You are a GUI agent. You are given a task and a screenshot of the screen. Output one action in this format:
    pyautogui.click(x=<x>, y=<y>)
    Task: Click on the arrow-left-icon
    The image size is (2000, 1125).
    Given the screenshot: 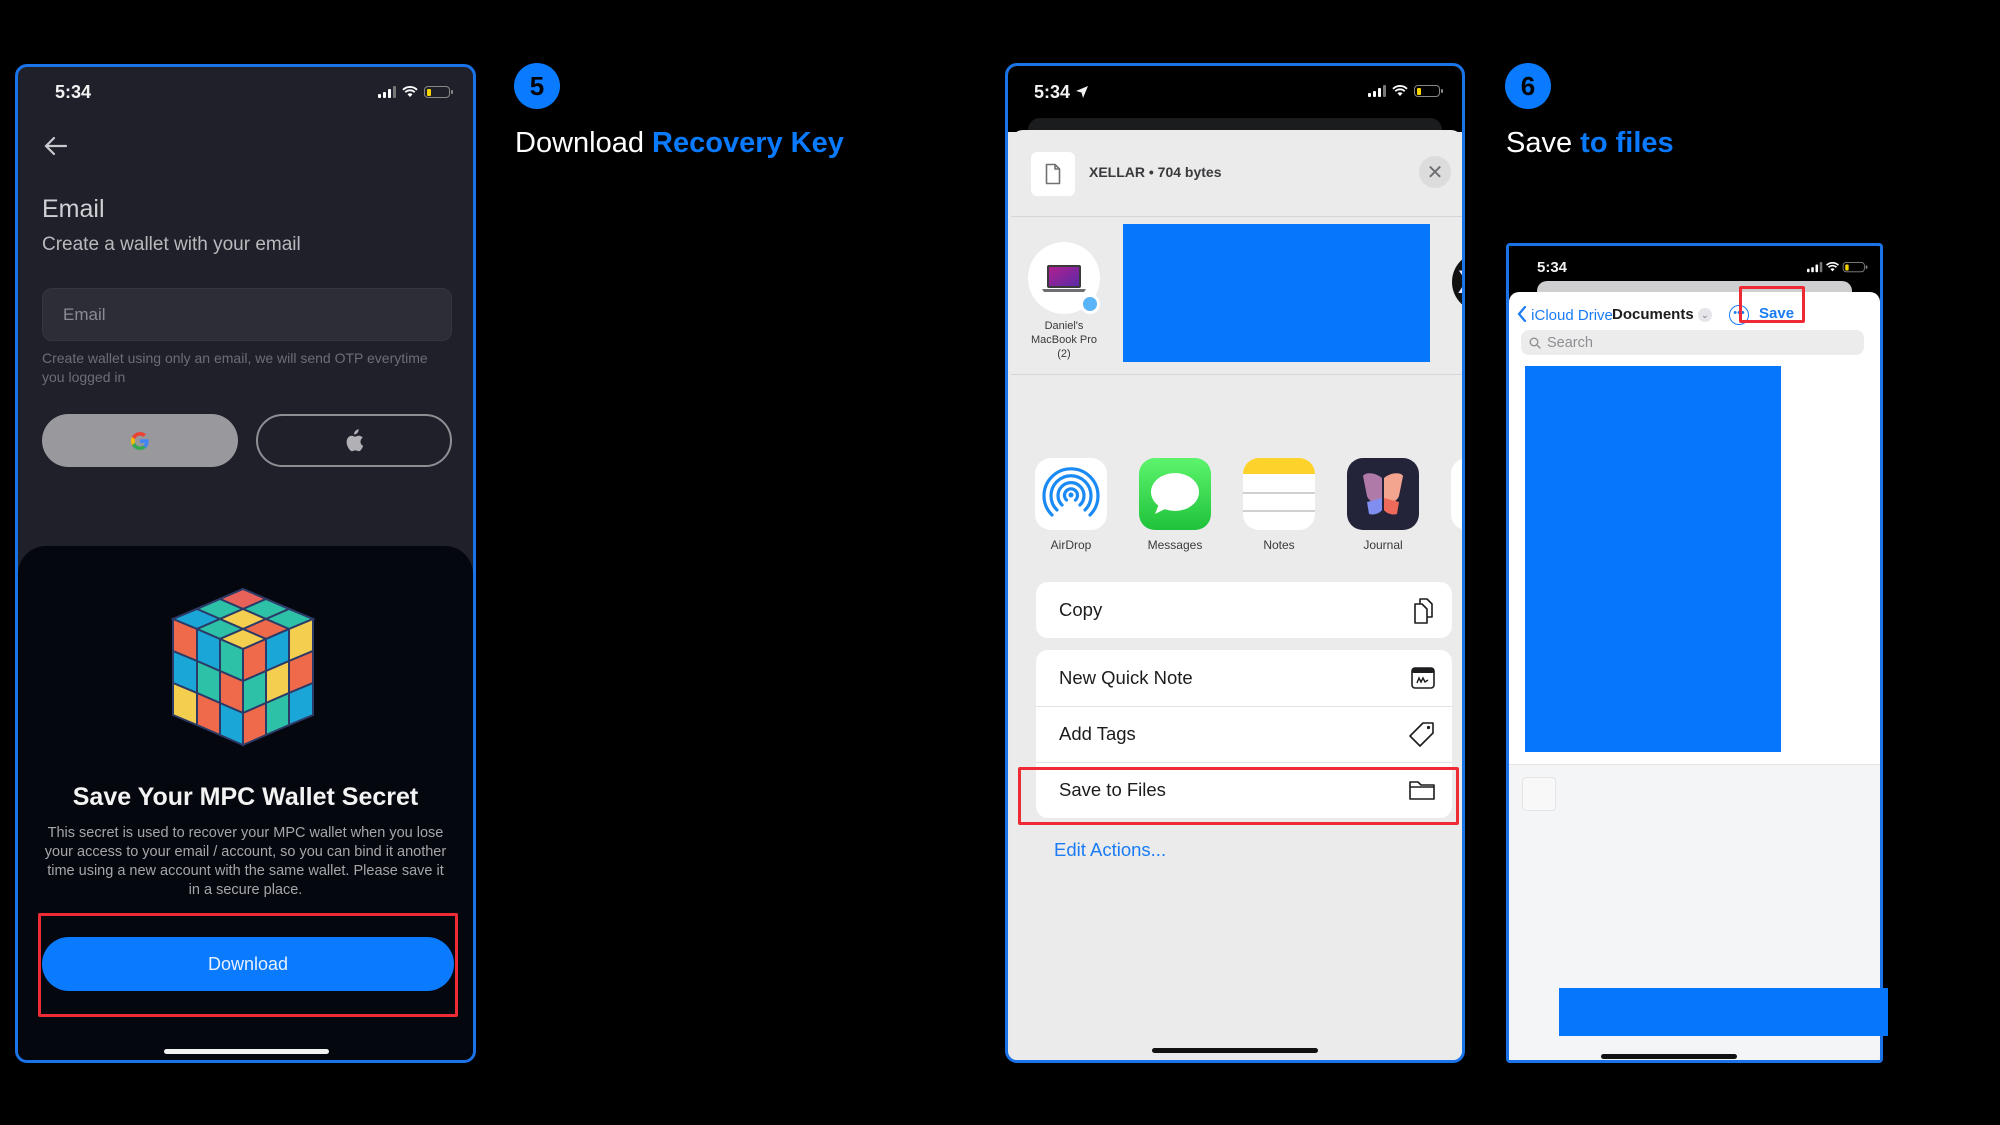 What is the action you would take?
    pyautogui.click(x=56, y=146)
    